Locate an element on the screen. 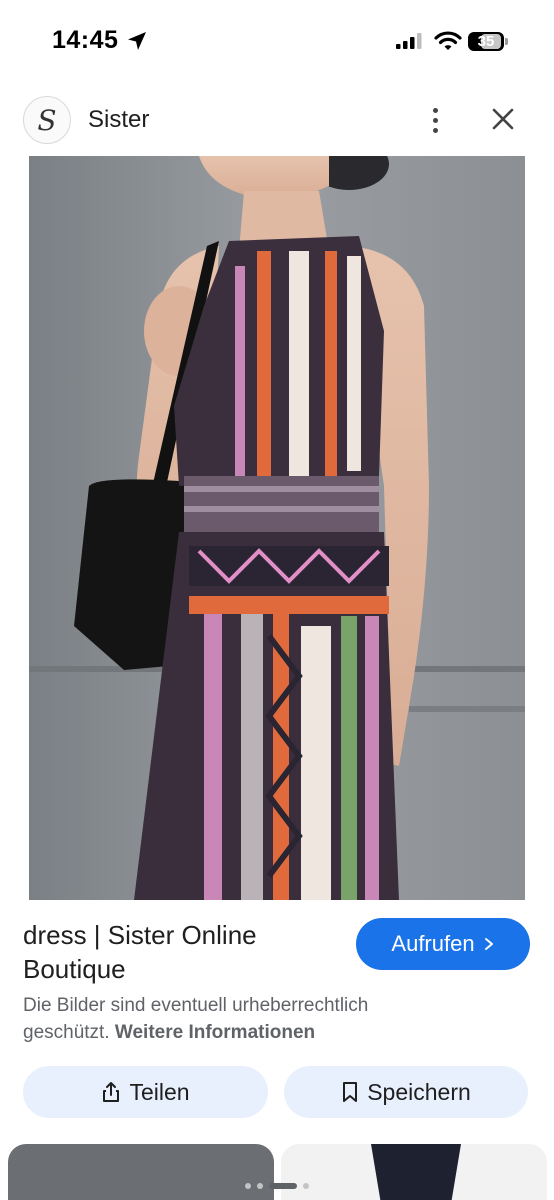 This screenshot has height=1200, width=554. save-button-label: Speichern is located at coordinates (419, 1091).